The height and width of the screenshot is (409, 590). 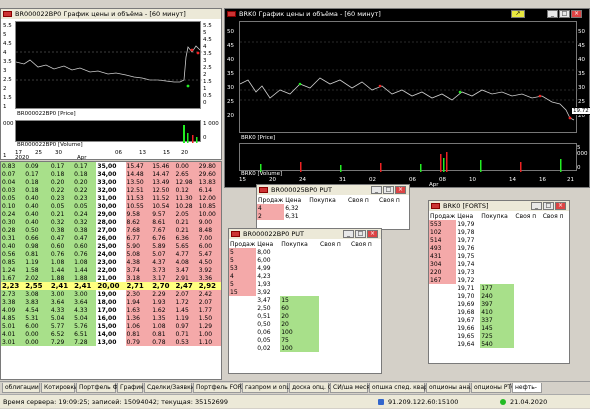 What do you see at coordinates (560, 206) in the screenshot?
I see `quote3-close-button: ×` at bounding box center [560, 206].